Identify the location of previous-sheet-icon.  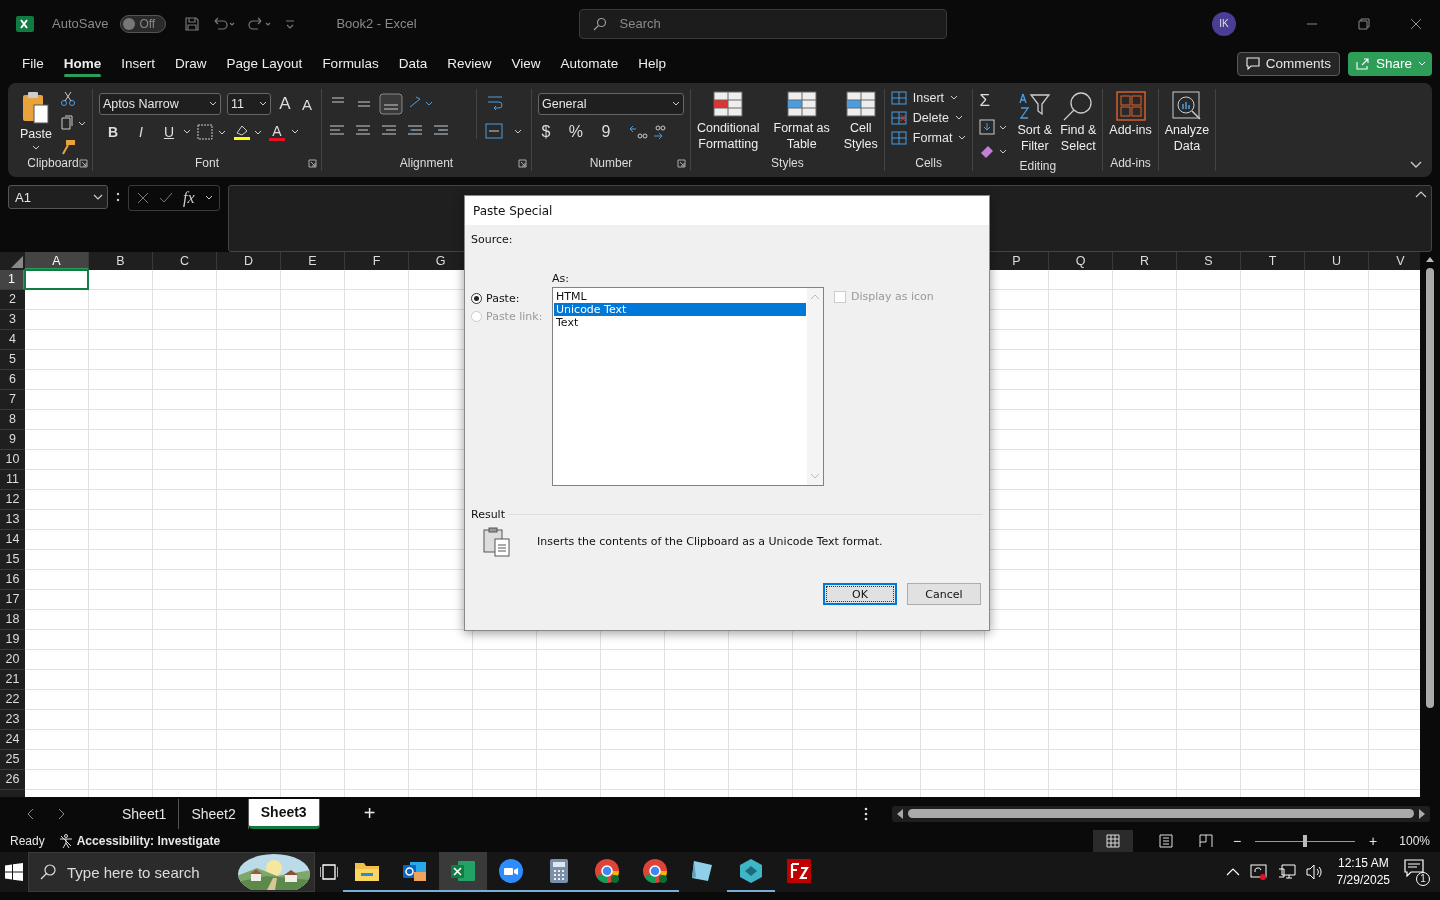
(30, 813).